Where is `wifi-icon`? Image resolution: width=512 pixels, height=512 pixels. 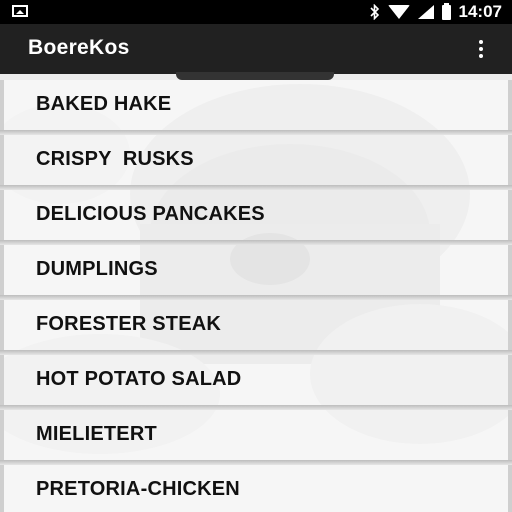
wifi-icon is located at coordinates (398, 12).